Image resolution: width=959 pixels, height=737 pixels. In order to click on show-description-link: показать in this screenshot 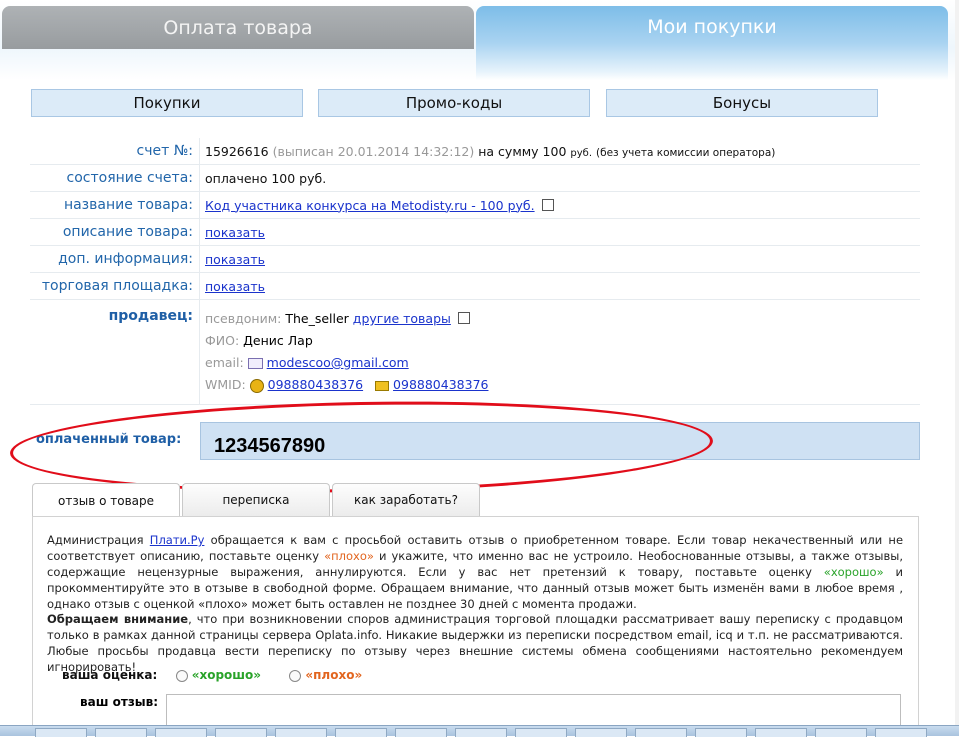, I will do `click(235, 232)`.